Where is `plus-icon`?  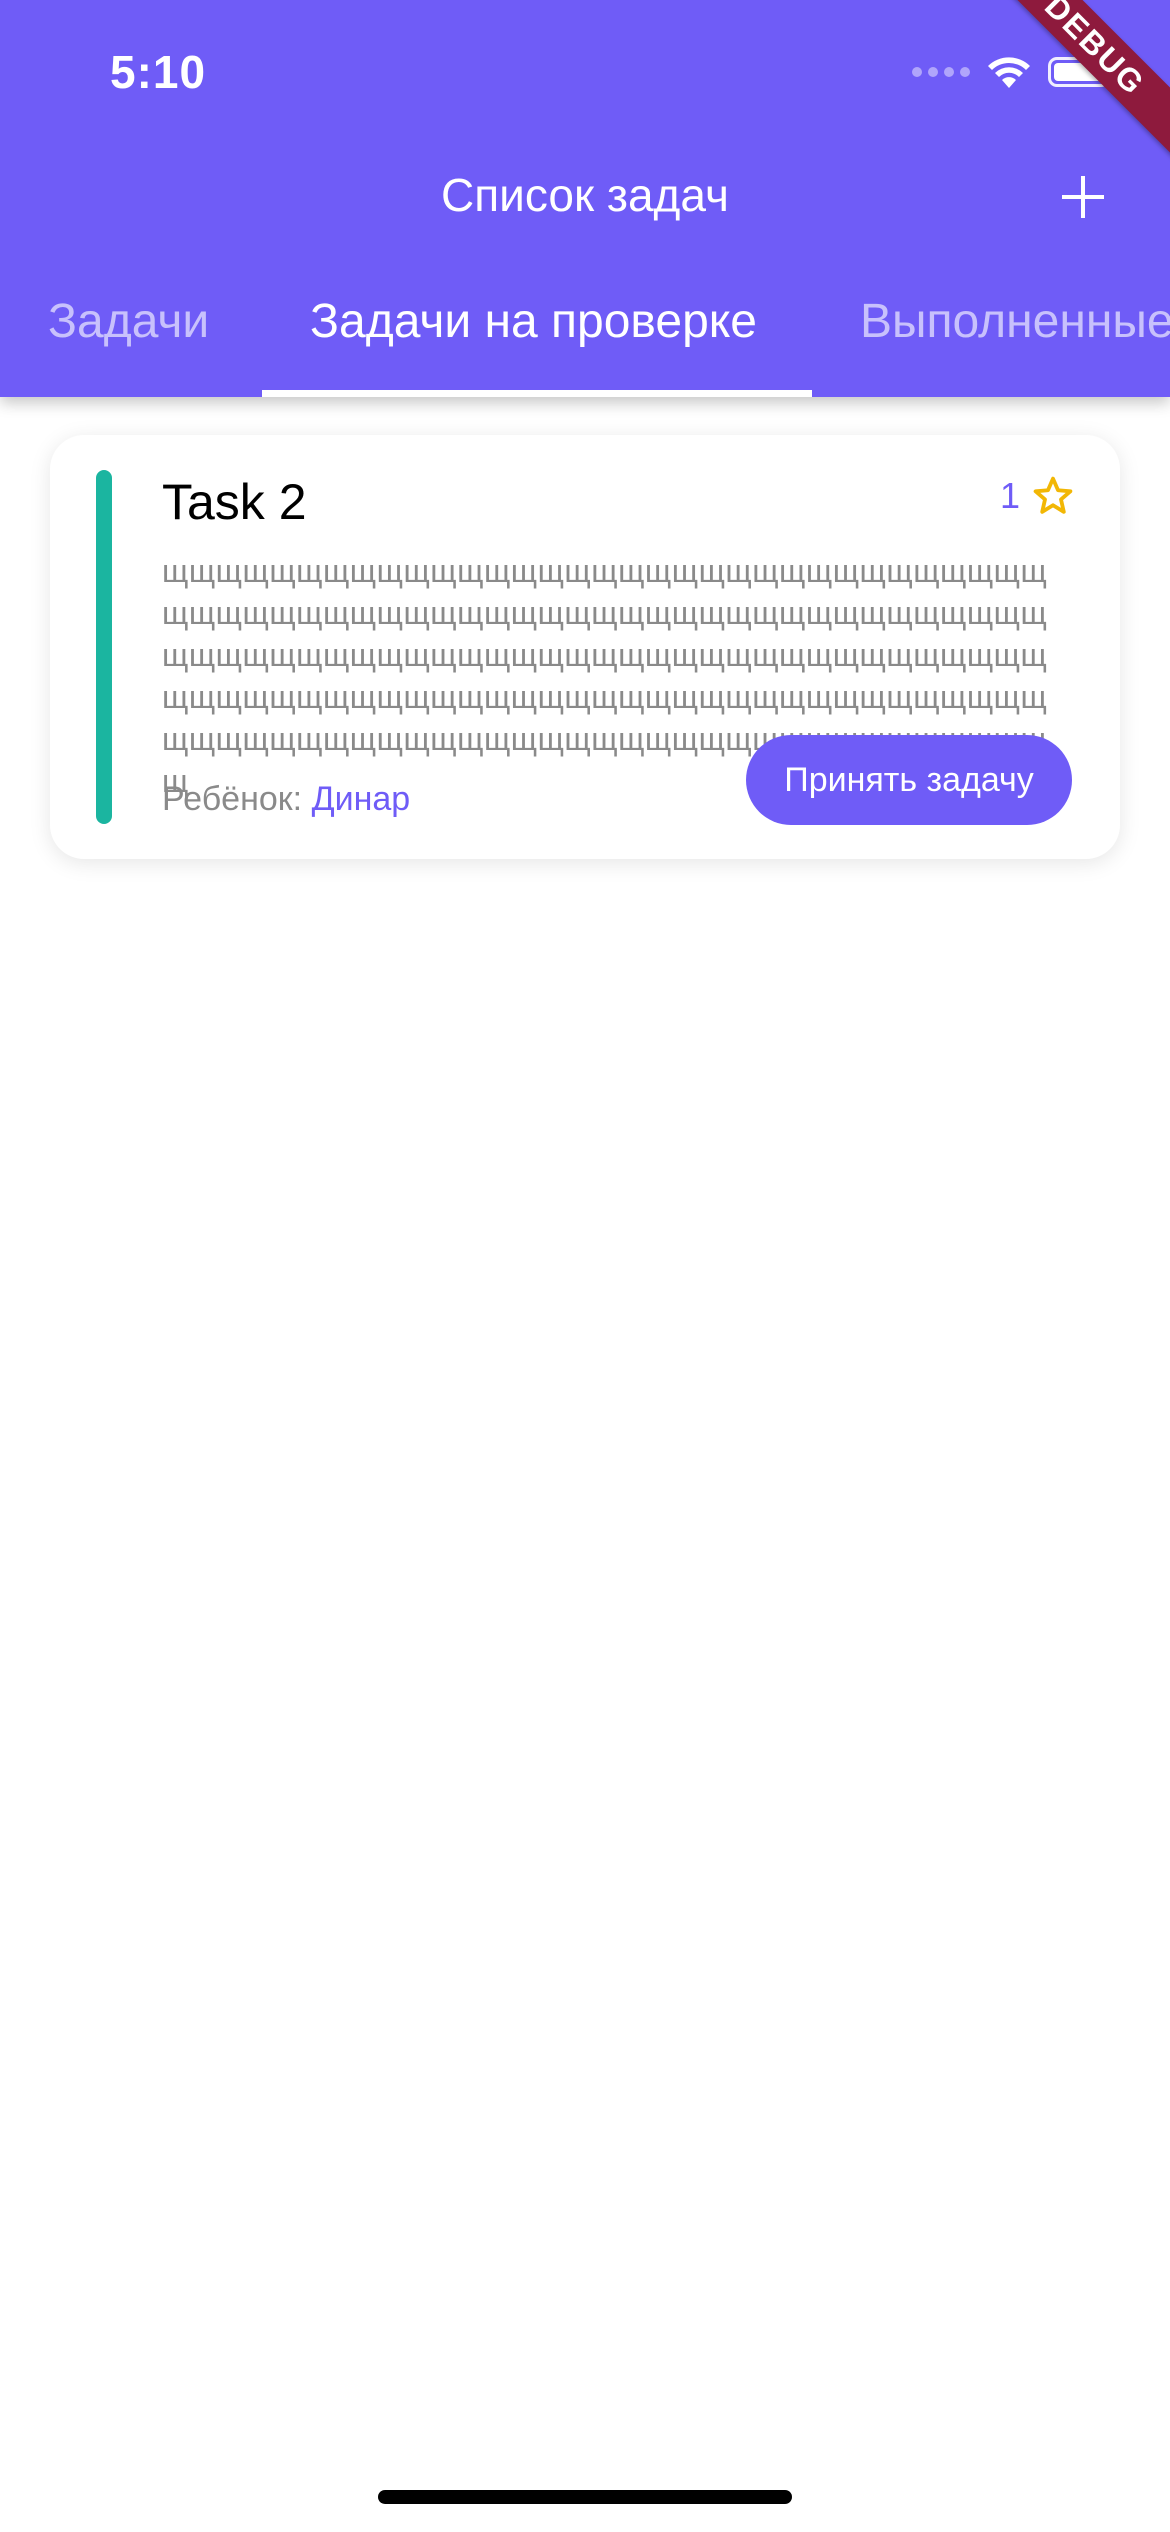
plus-icon is located at coordinates (1083, 197).